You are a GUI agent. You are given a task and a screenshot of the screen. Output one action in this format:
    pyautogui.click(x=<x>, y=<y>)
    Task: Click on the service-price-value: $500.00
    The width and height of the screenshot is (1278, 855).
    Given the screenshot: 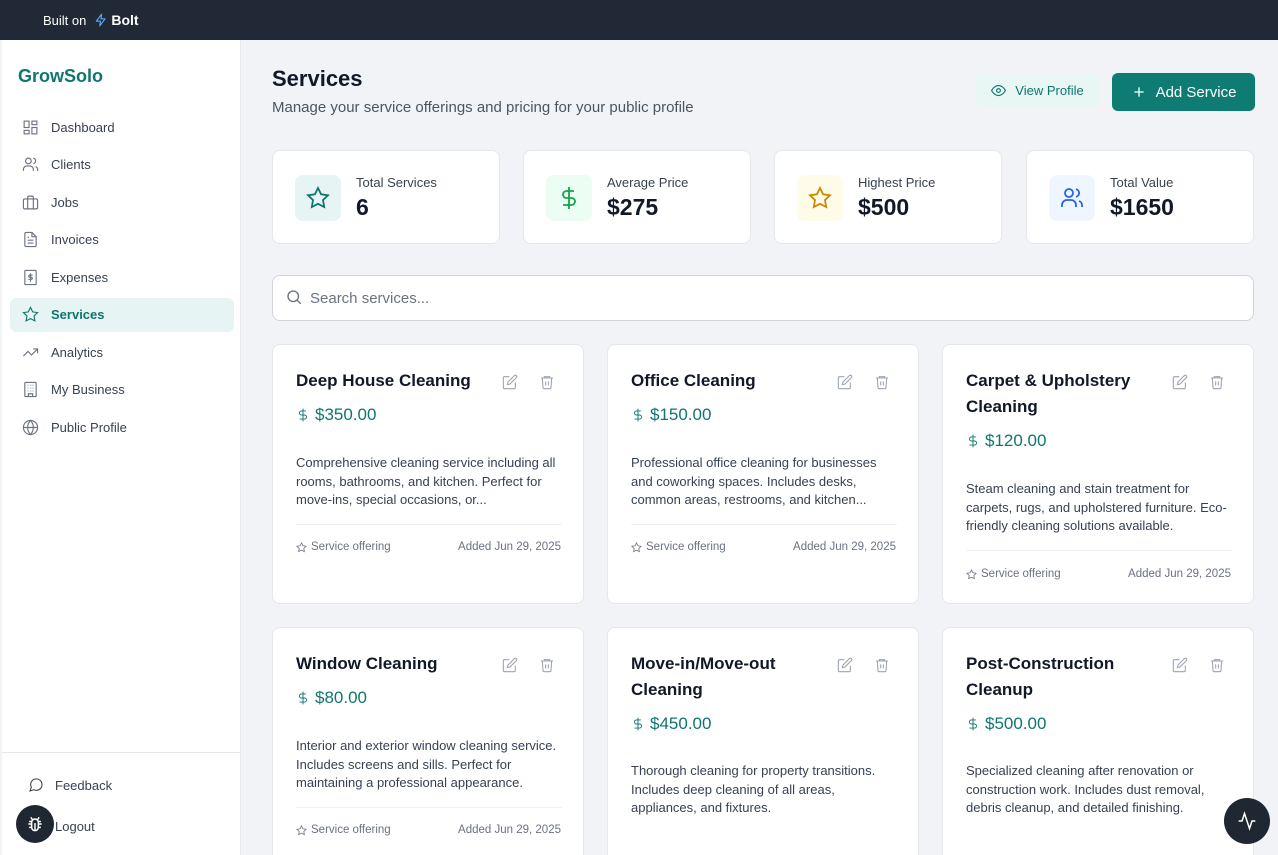 What is the action you would take?
    pyautogui.click(x=1016, y=723)
    